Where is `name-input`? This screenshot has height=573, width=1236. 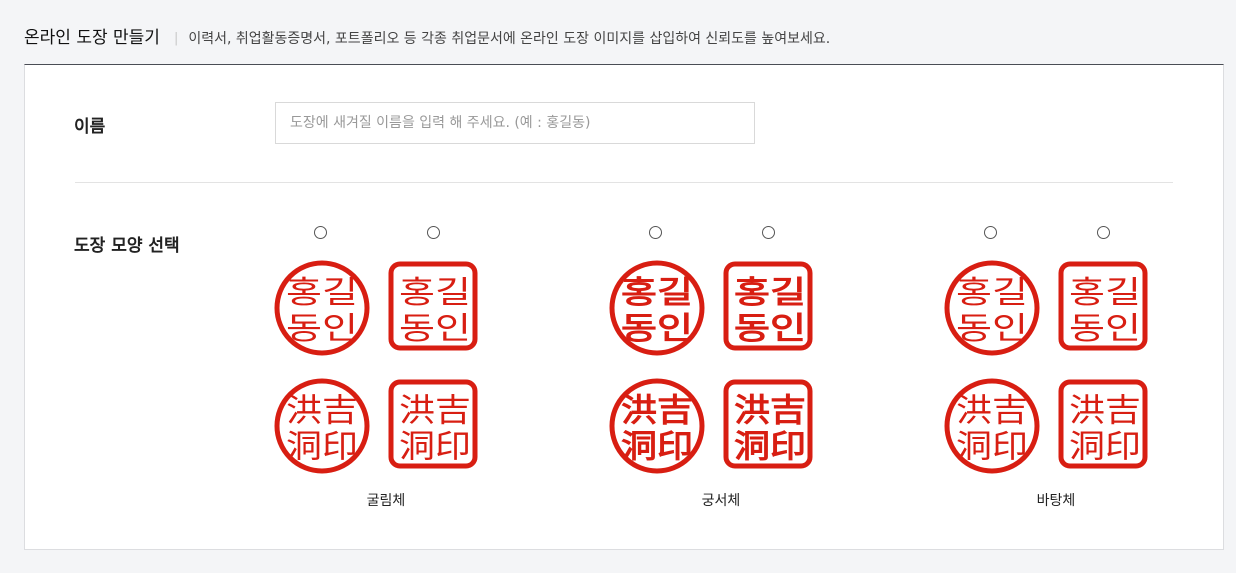 name-input is located at coordinates (515, 123).